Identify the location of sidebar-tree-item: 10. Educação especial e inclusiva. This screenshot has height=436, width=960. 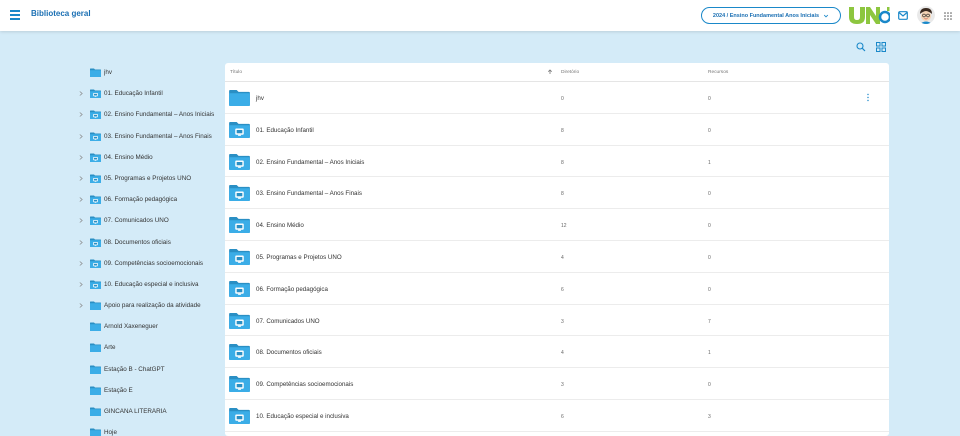
(148, 284).